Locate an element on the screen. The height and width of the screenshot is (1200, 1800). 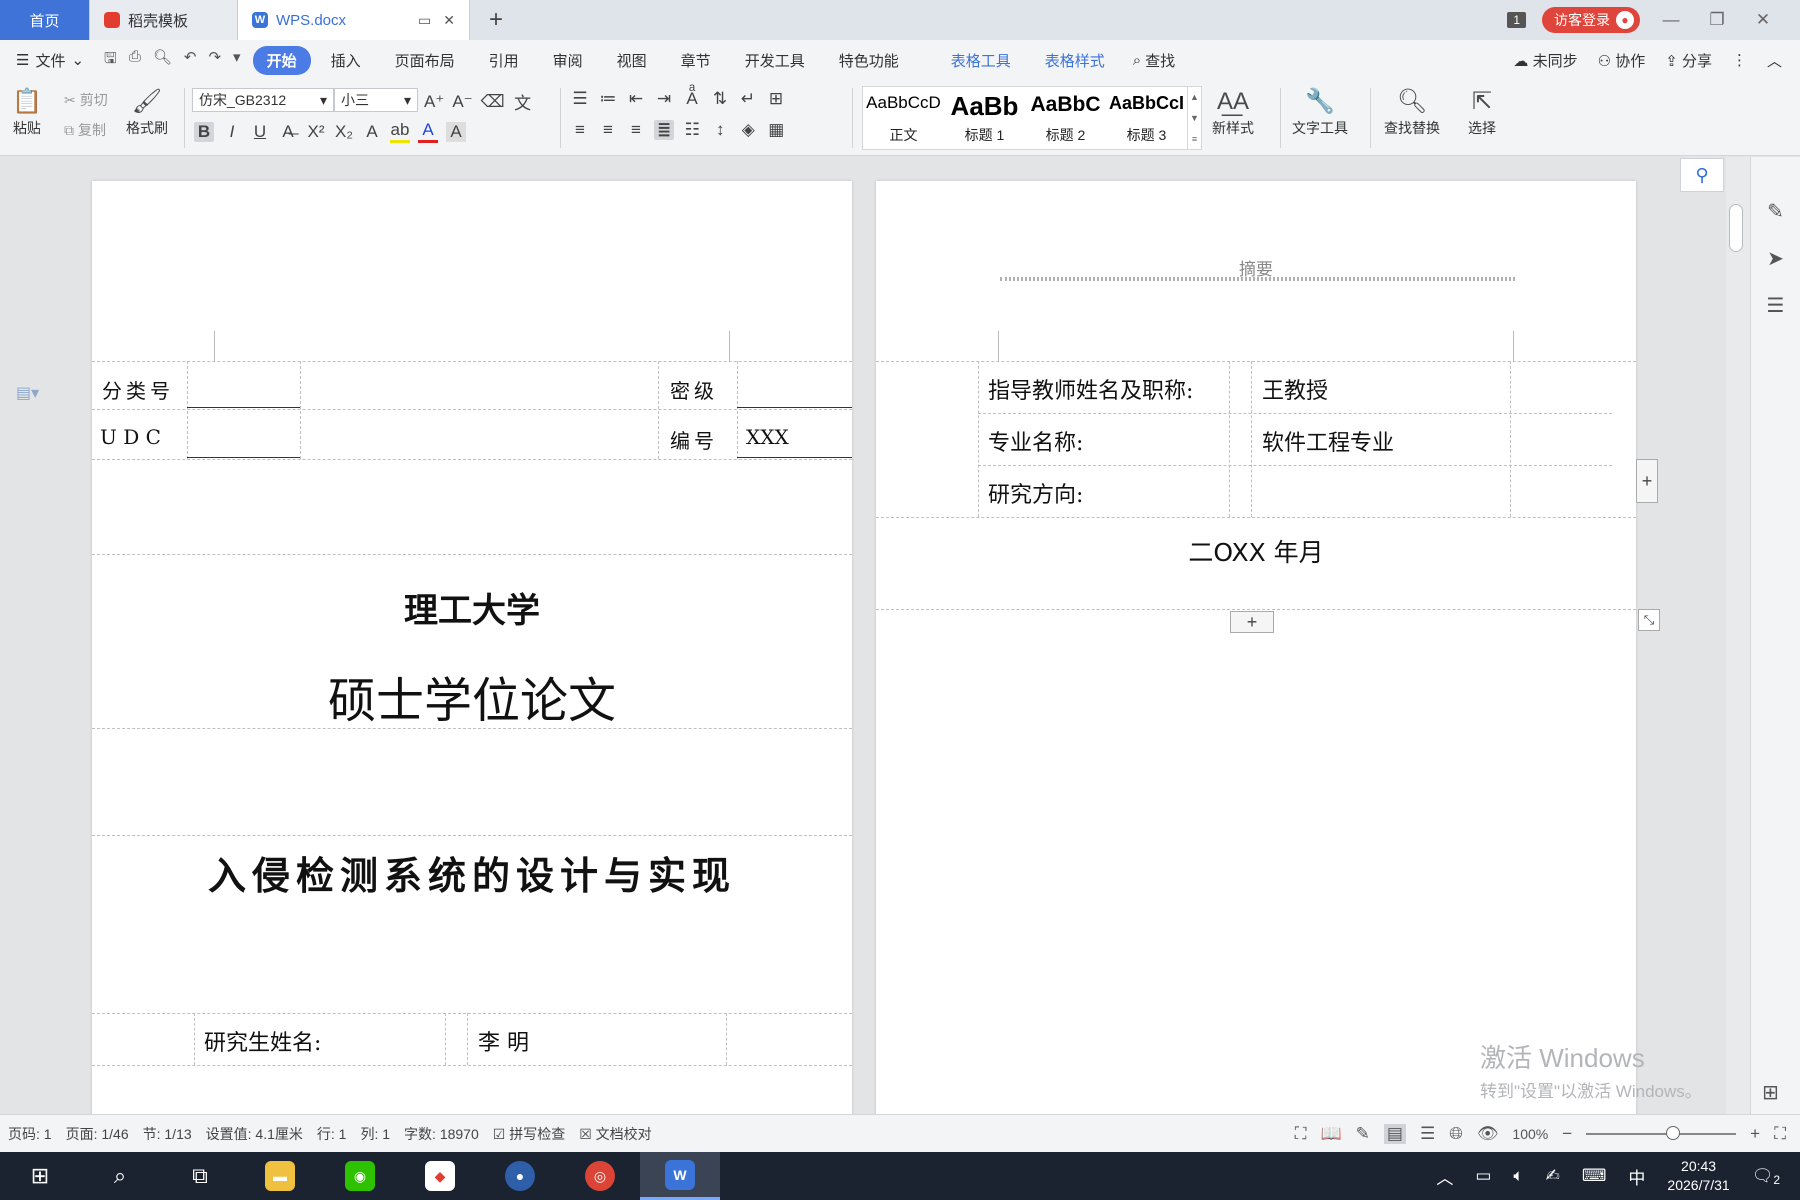
justify-icon: ≣ is located at coordinates (664, 130).